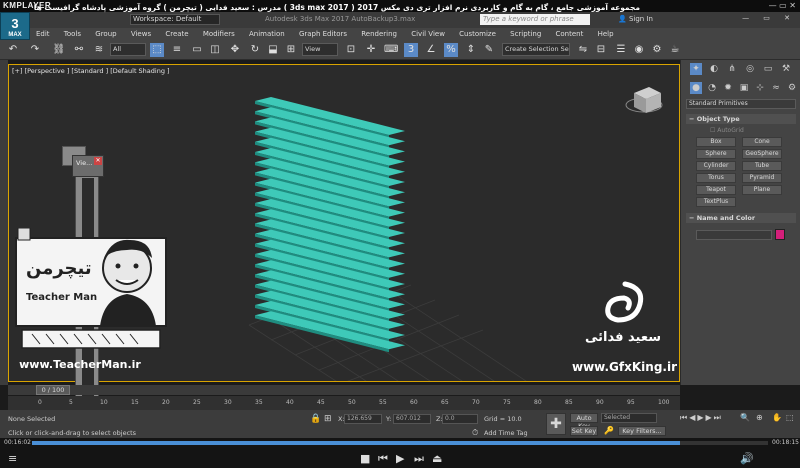 This screenshot has height=468, width=800. What do you see at coordinates (701, 418) in the screenshot?
I see `playback-controls: ⏮◀▶▶⏭` at bounding box center [701, 418].